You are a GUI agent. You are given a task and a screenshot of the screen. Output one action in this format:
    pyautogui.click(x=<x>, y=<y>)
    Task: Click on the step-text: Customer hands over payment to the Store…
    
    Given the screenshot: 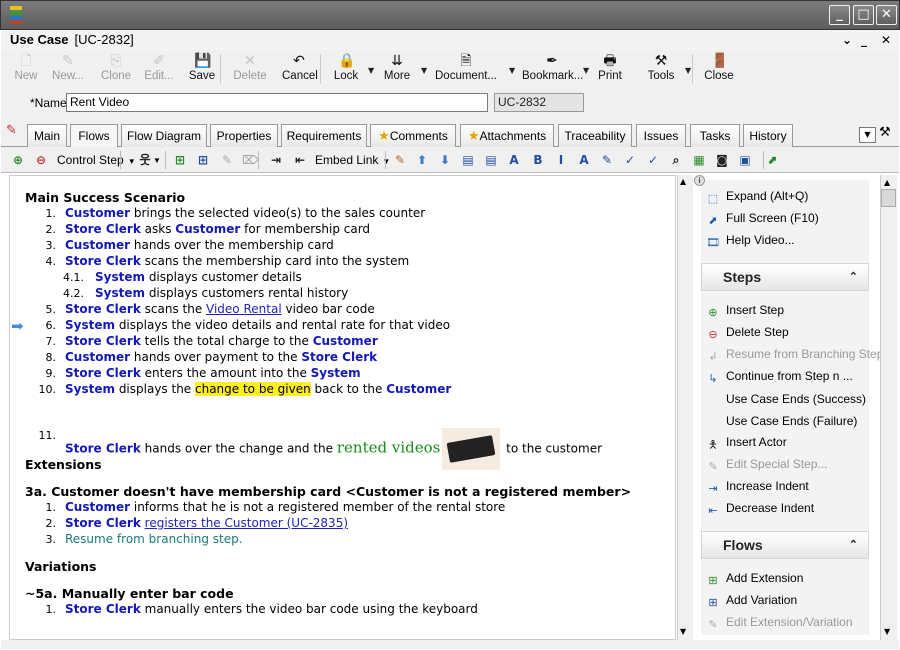 What is the action you would take?
    pyautogui.click(x=221, y=357)
    